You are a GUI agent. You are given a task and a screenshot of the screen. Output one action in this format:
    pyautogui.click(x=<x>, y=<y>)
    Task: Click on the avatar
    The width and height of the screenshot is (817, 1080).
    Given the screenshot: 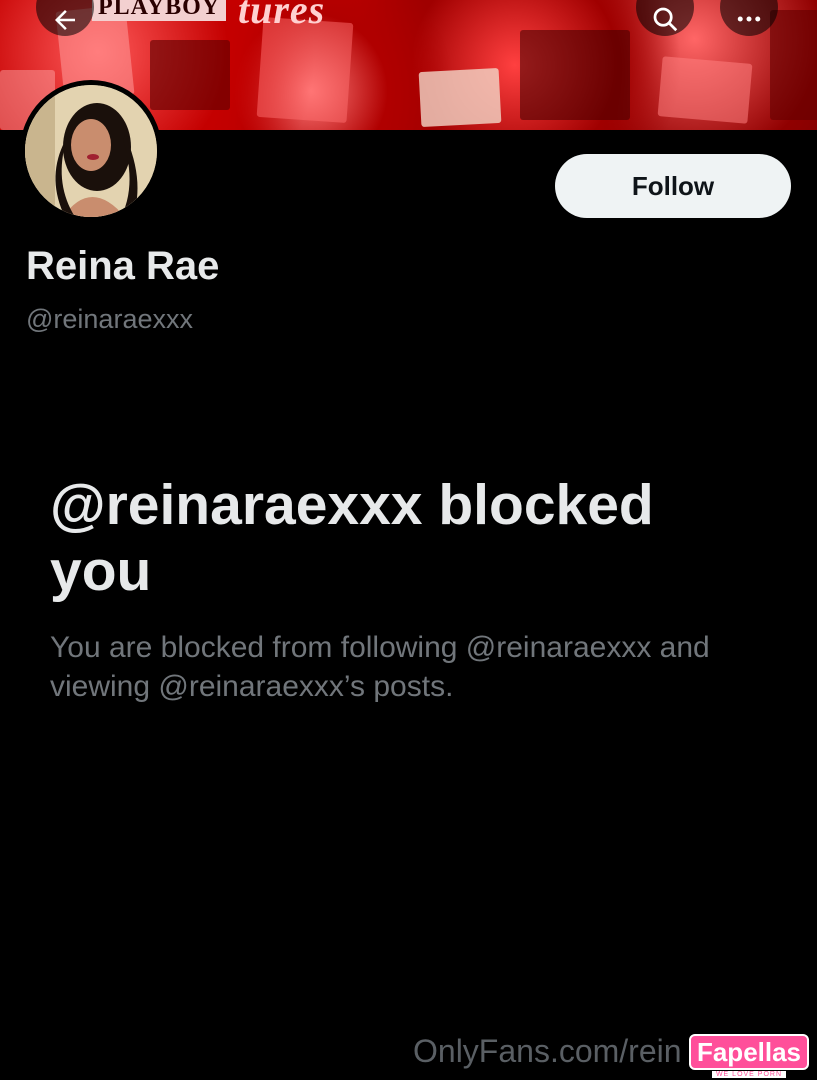 What is the action you would take?
    pyautogui.click(x=91, y=151)
    